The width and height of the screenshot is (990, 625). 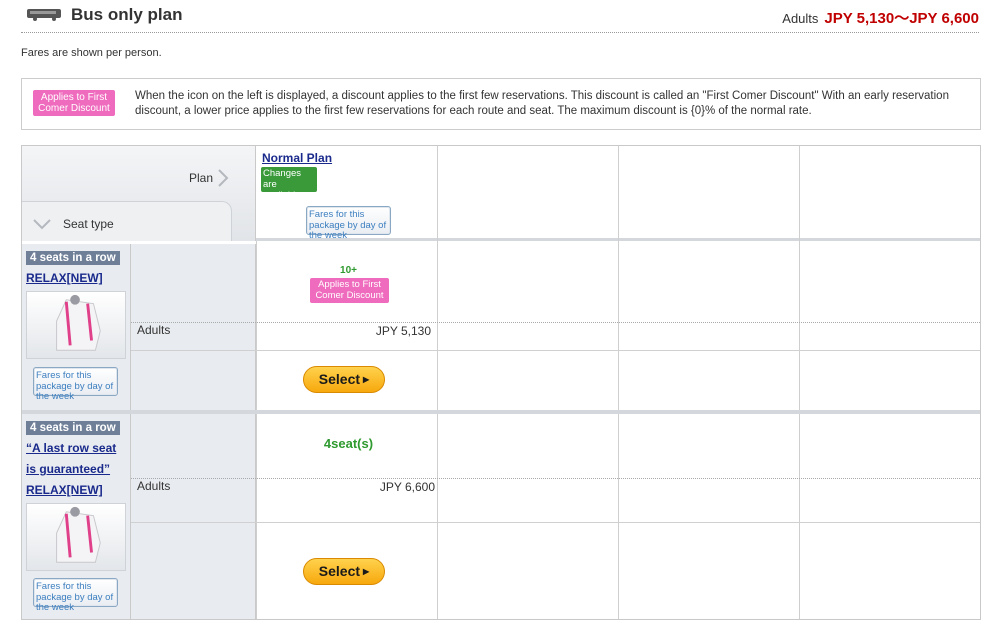 What do you see at coordinates (500, 16) in the screenshot?
I see `plan-header: Bus only plan Adults JPY 5,130～JPY 6,600` at bounding box center [500, 16].